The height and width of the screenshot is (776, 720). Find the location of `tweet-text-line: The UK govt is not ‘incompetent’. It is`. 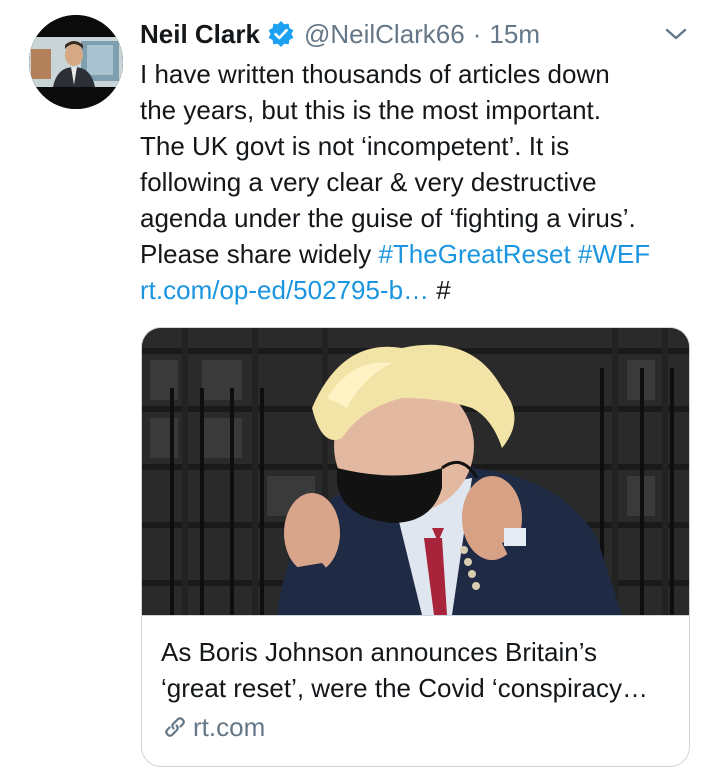

tweet-text-line: The UK govt is not ‘incompetent’. It is is located at coordinates (355, 146).